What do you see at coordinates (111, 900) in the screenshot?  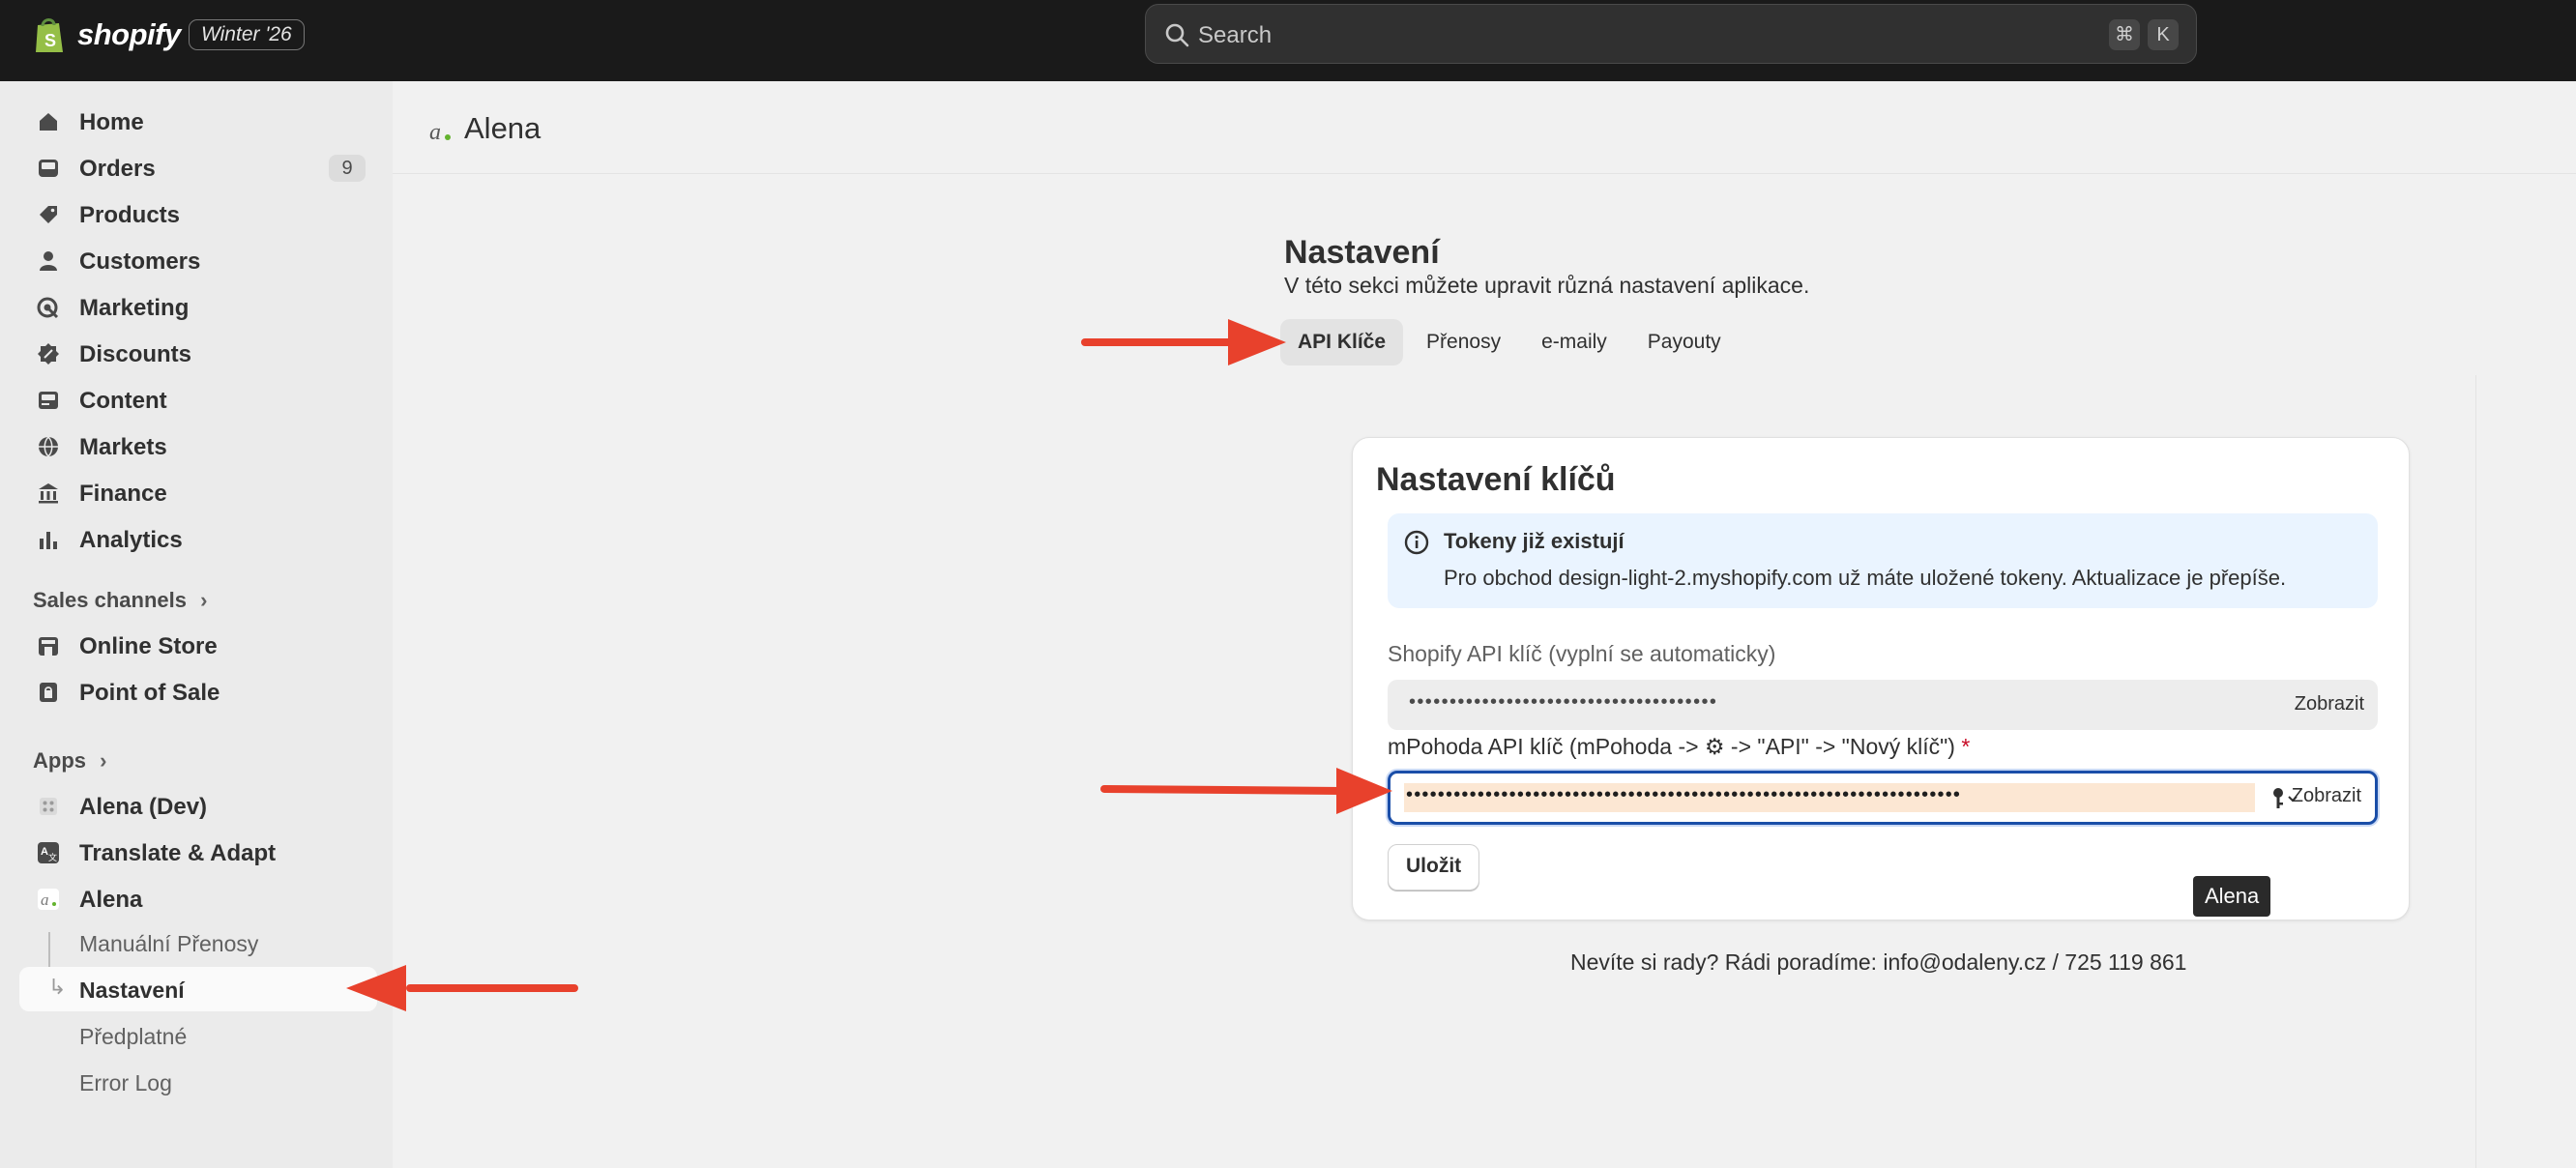 I see `sidebar-item-label: Alena` at bounding box center [111, 900].